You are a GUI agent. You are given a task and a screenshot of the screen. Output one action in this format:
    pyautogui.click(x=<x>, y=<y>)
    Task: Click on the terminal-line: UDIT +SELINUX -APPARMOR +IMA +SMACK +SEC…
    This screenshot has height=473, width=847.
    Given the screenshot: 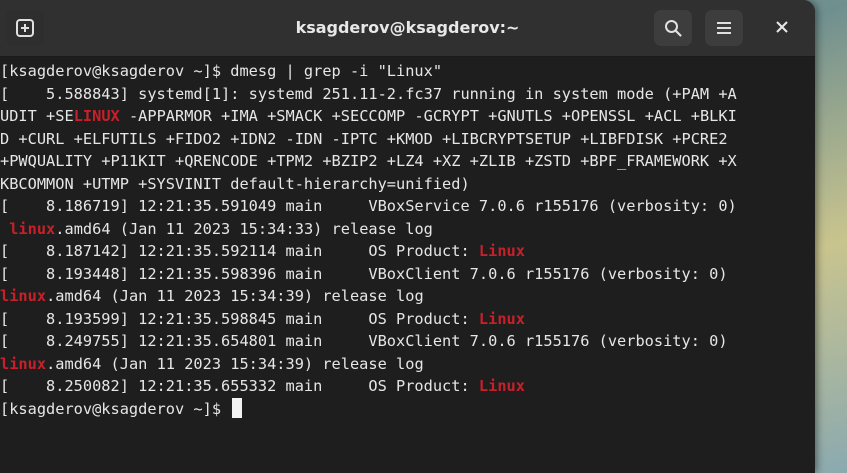 What is the action you would take?
    pyautogui.click(x=407, y=116)
    